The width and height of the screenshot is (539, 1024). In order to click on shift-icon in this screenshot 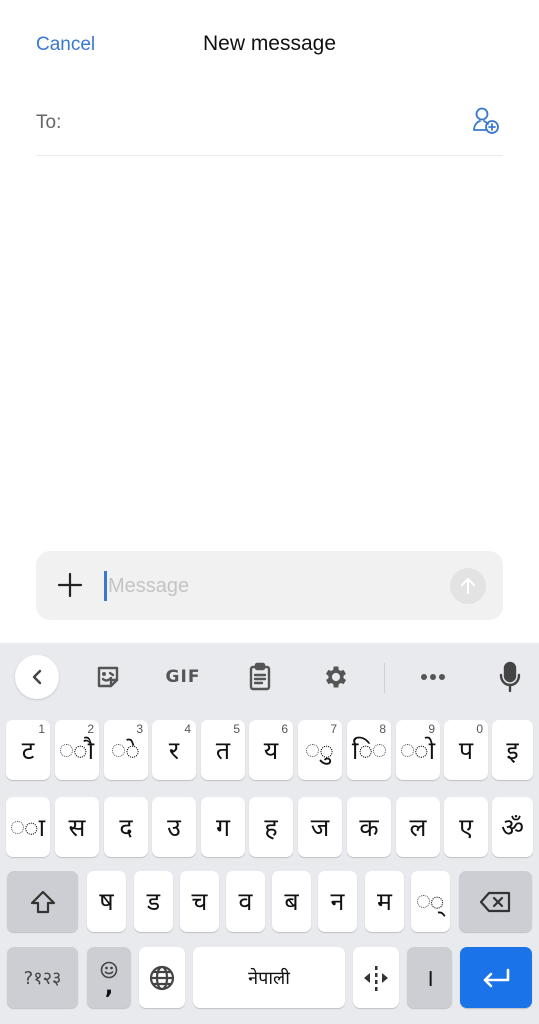, I will do `click(42, 901)`.